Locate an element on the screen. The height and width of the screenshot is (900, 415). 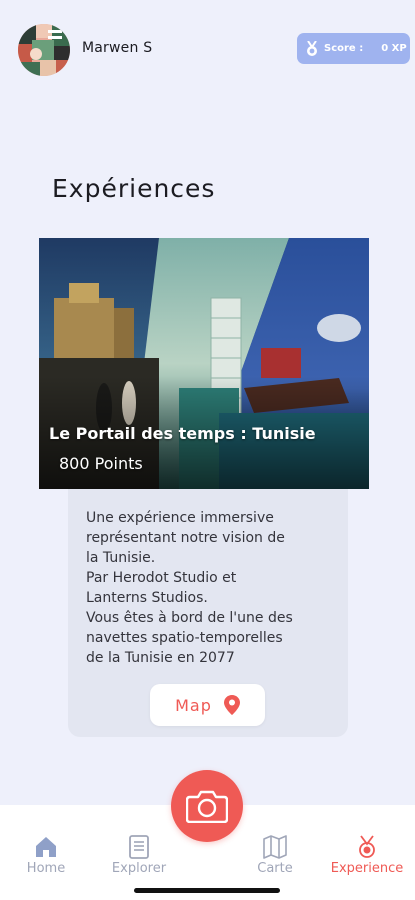
nav-label: Experience is located at coordinates (367, 868).